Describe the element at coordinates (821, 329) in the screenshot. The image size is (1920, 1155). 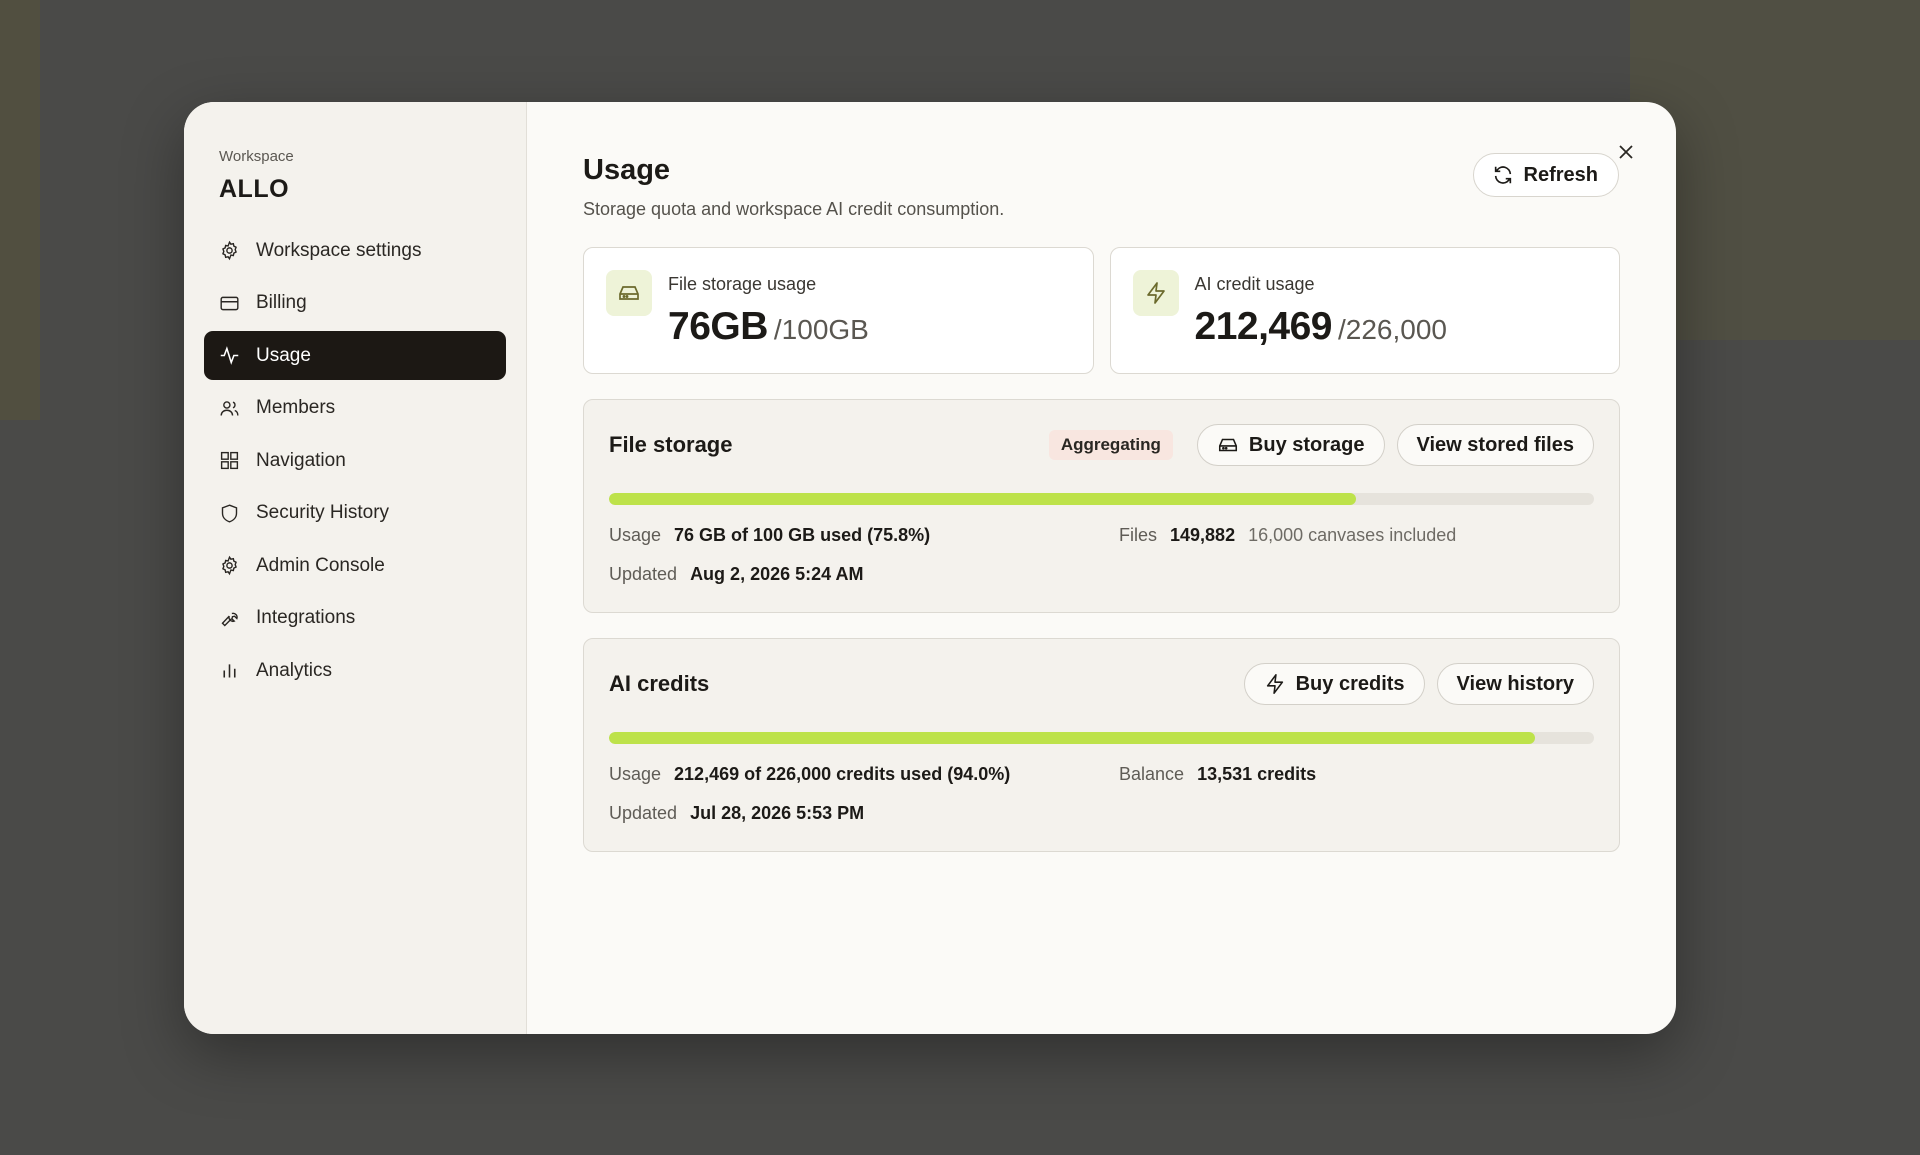
I see `stat-limit: /100GB` at that location.